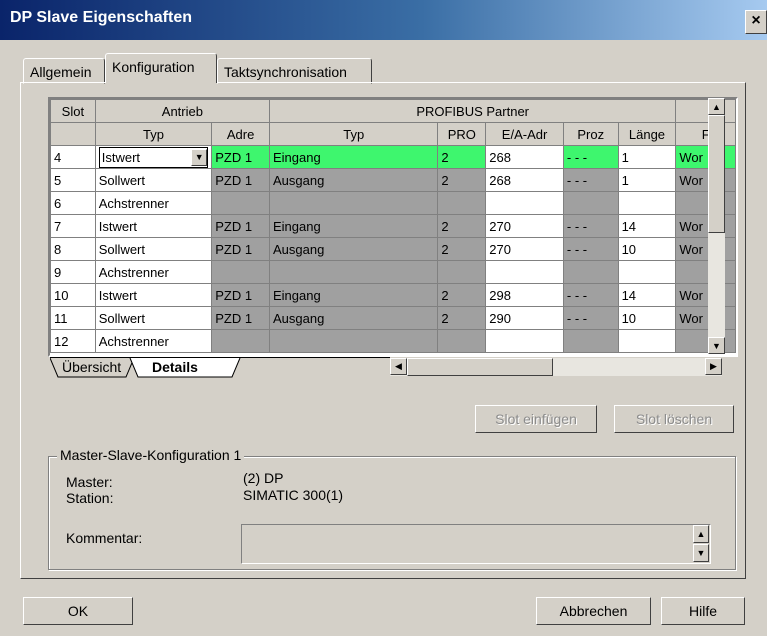 The height and width of the screenshot is (636, 767). I want to click on grid-horizontal-scrollbar: ◀ ▶, so click(556, 367).